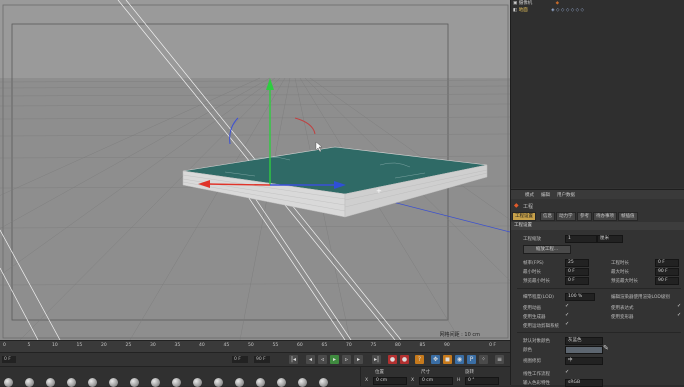 The image size is (684, 387). Describe the element at coordinates (516, 205) in the screenshot. I see `project-icon: ◆` at that location.